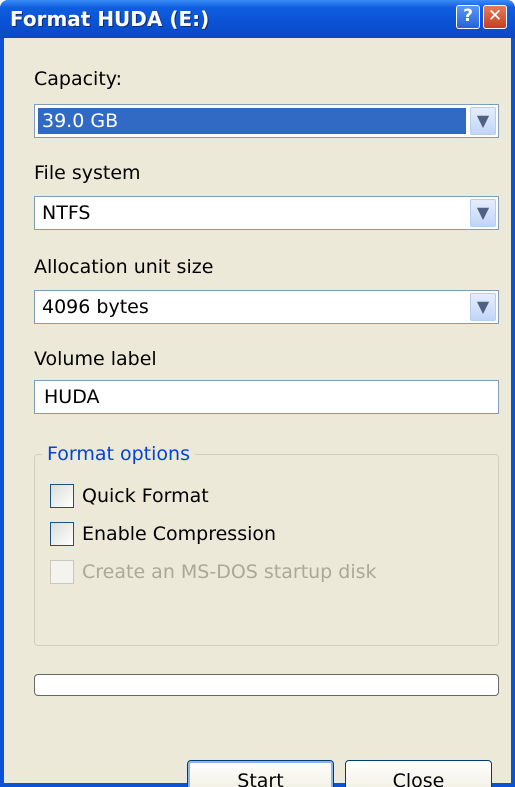  I want to click on capacity-value: 39.0 GB, so click(252, 121).